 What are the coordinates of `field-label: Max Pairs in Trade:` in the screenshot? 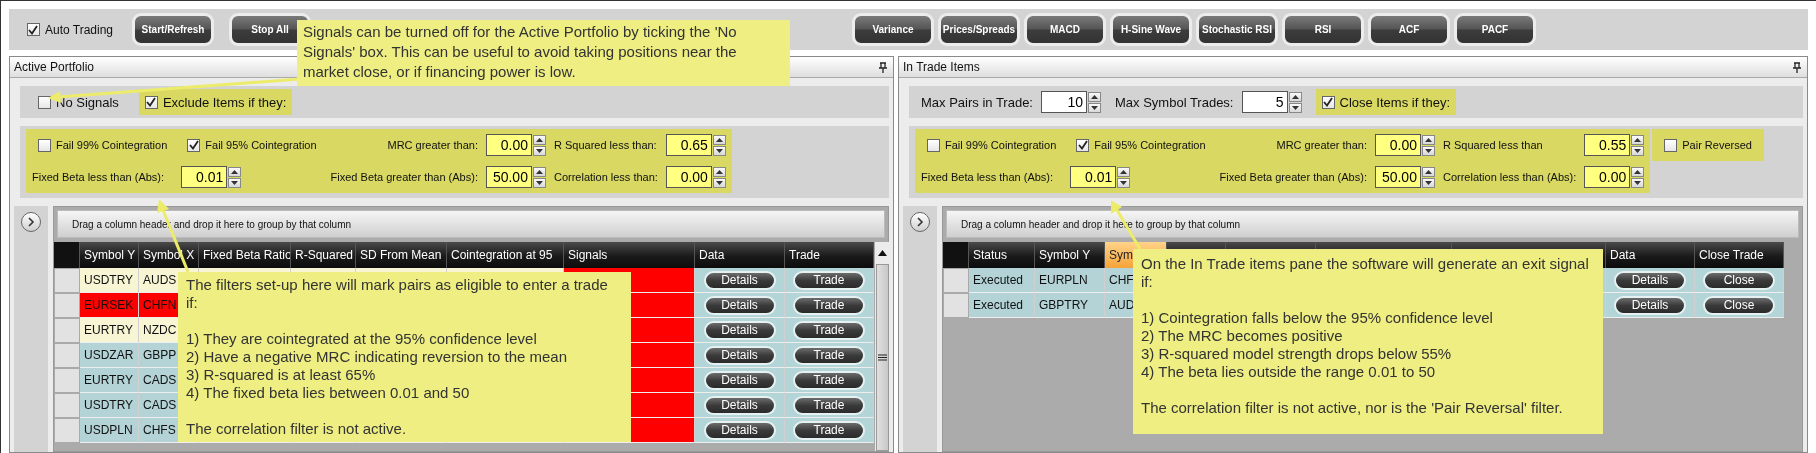 It's located at (977, 102).